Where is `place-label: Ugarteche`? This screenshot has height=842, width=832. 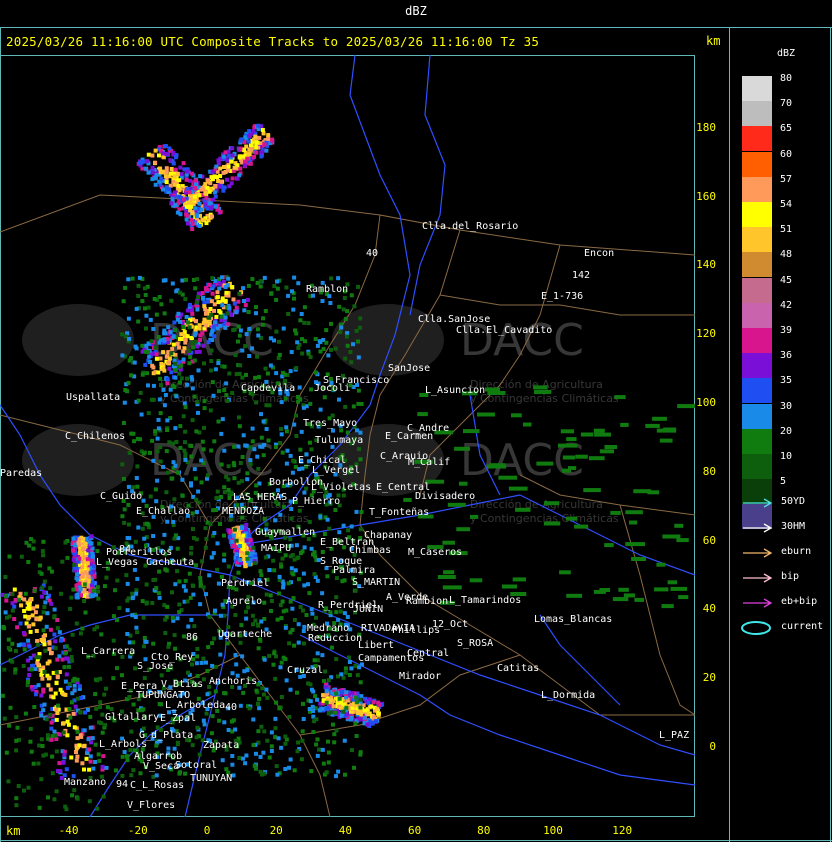 place-label: Ugarteche is located at coordinates (245, 634).